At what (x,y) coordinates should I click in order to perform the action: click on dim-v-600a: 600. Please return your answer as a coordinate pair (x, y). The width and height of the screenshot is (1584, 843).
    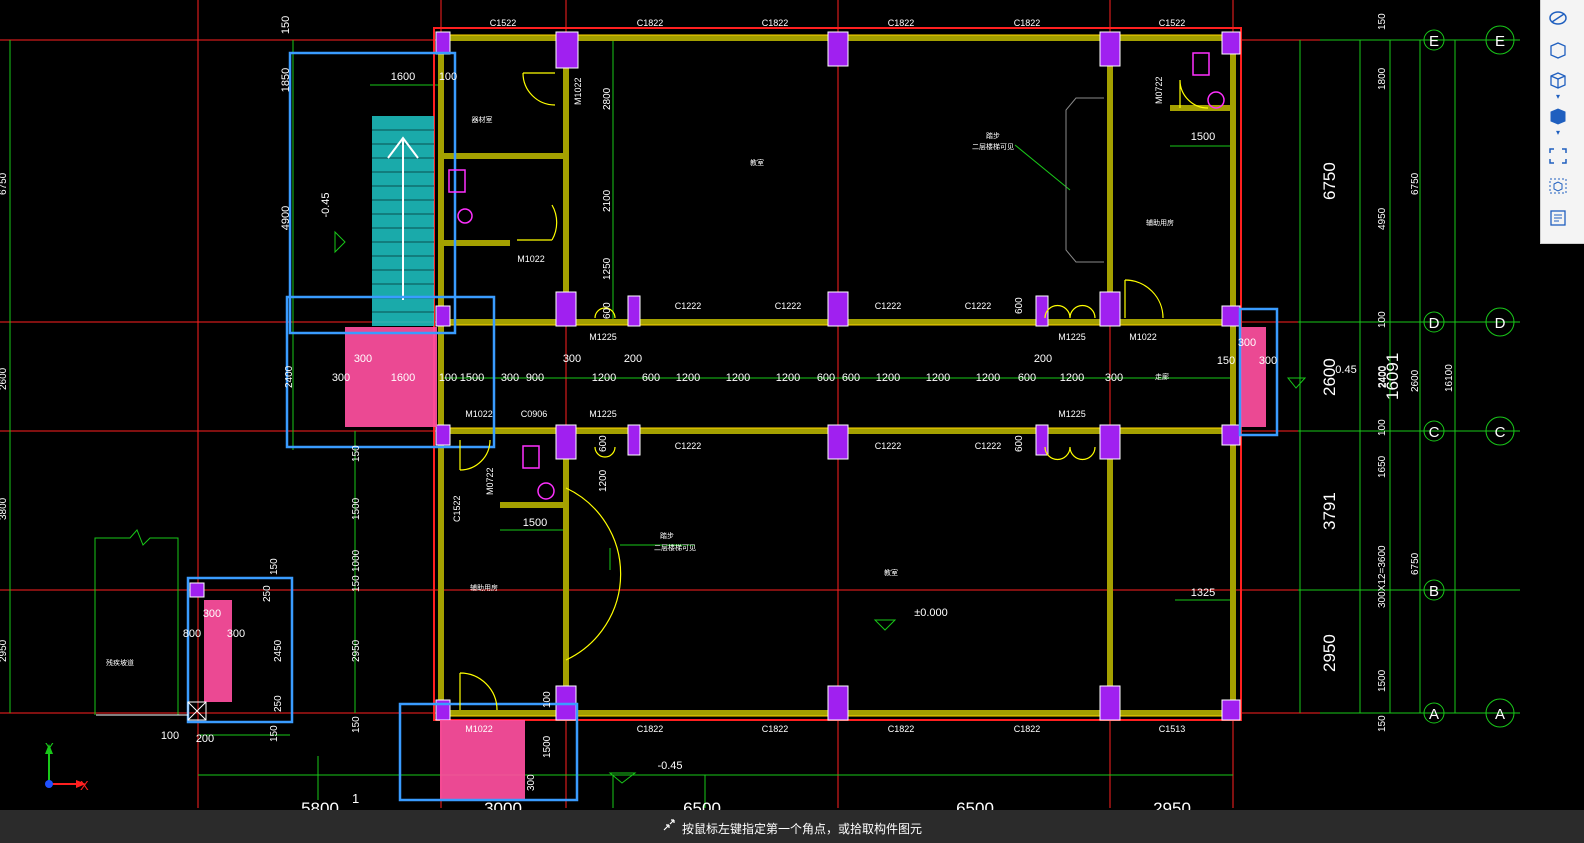
    Looking at the image, I should click on (1019, 443).